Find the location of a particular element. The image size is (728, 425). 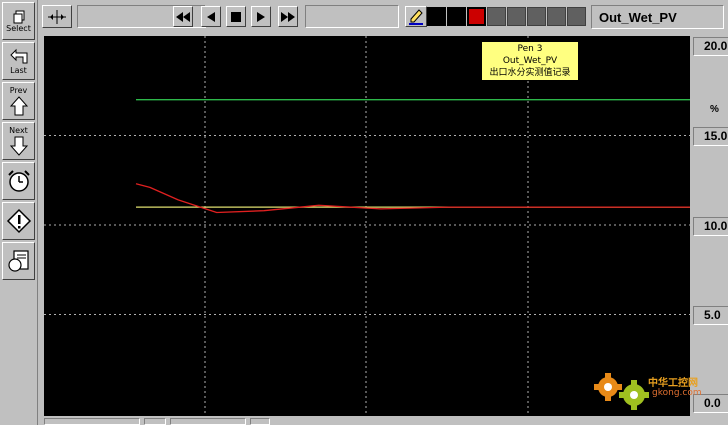

fast-forward-button is located at coordinates (288, 16).